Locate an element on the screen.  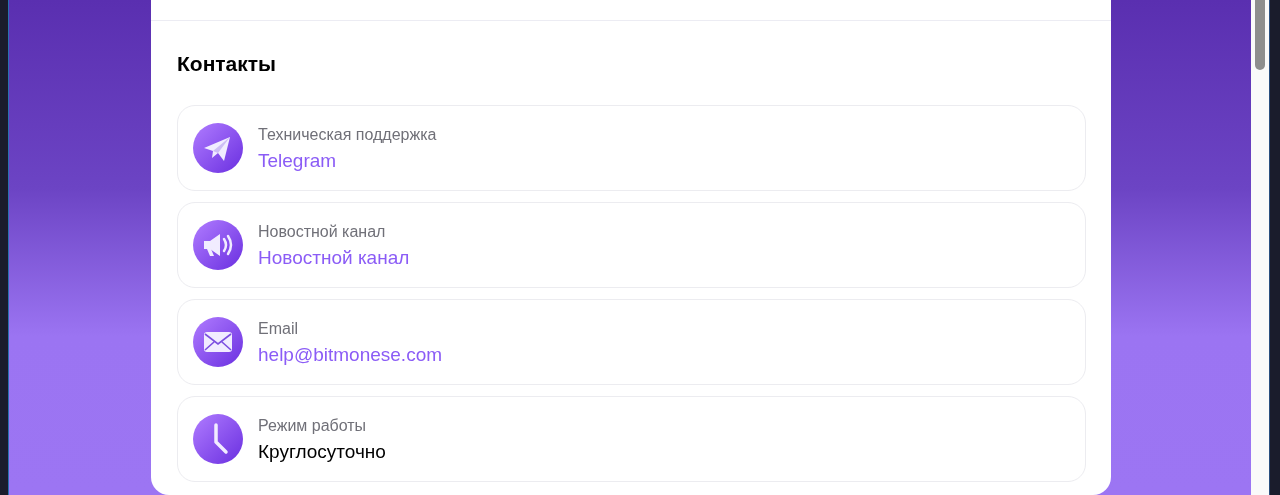
contact-label: Режим работы is located at coordinates (313, 425).